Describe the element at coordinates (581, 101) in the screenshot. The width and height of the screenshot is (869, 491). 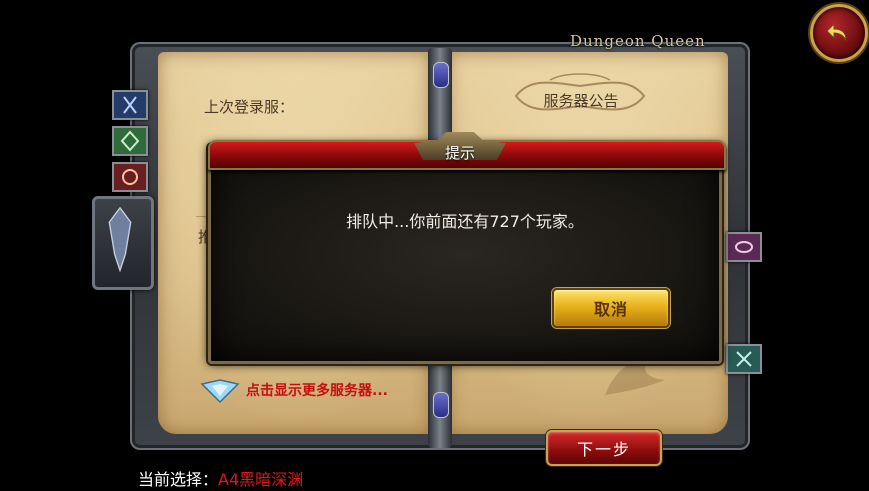
I see `server-notice-title: 服务器公告` at that location.